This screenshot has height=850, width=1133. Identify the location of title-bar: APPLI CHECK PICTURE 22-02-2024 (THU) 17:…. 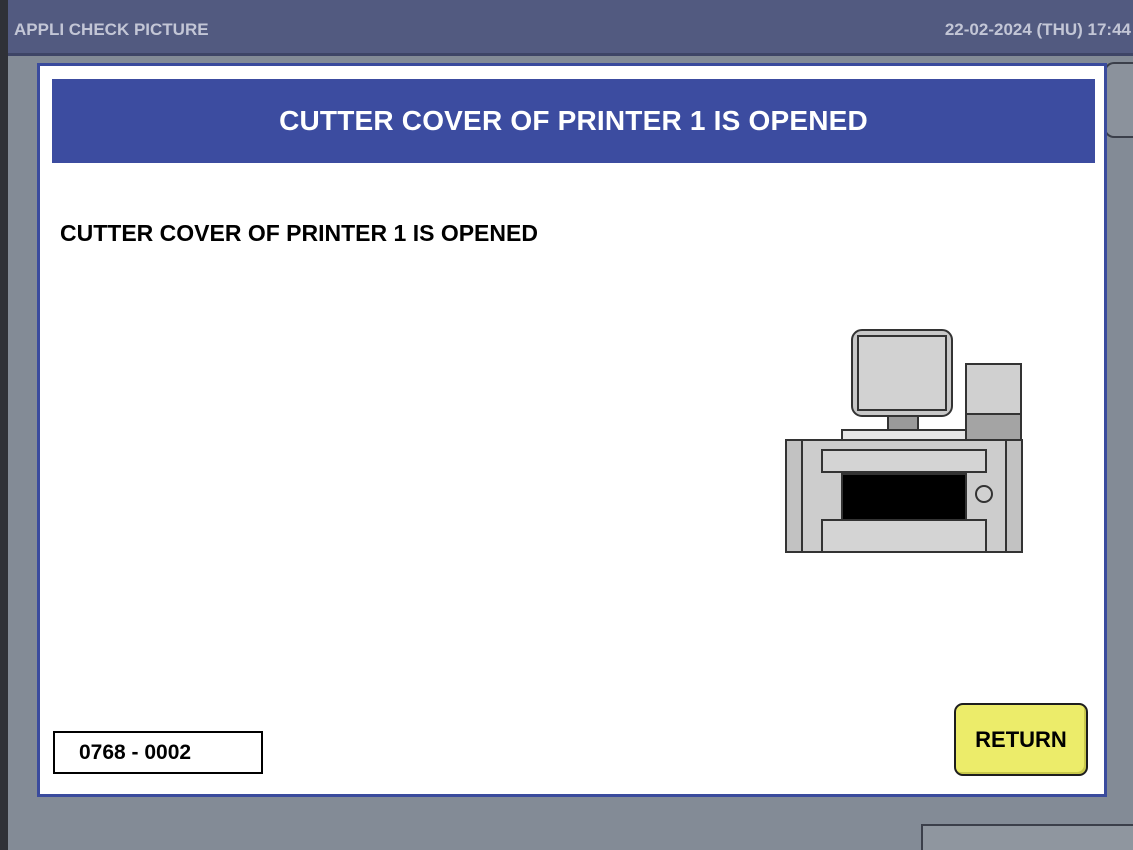
(570, 28).